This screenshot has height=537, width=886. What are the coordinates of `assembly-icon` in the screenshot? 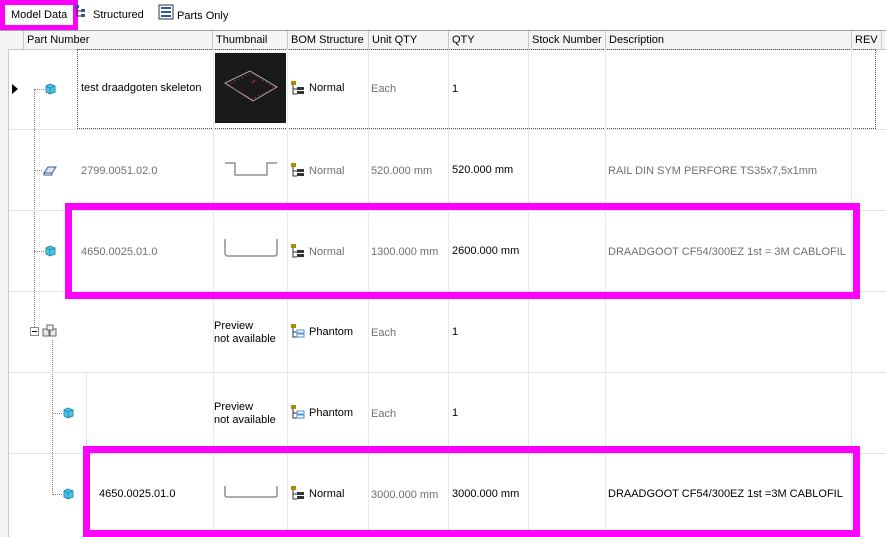 It's located at (49, 330).